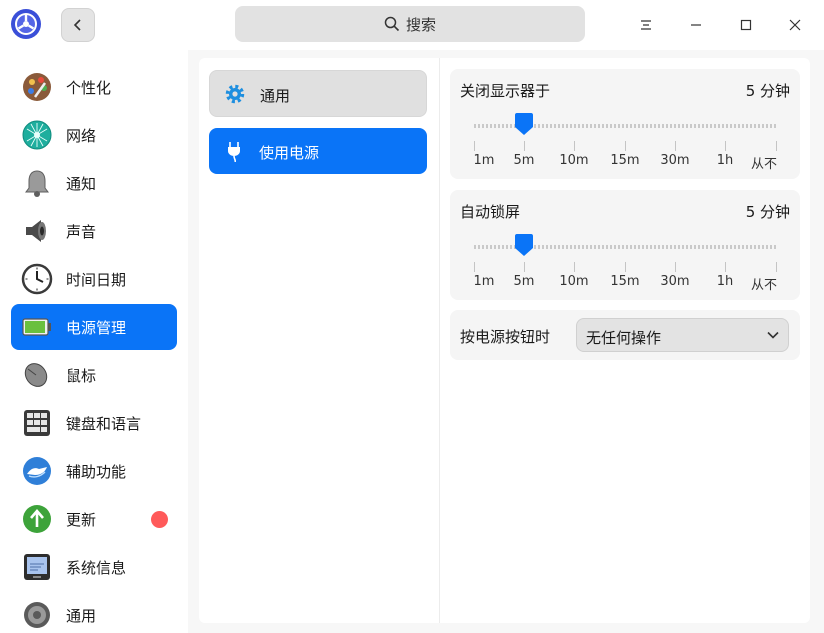 This screenshot has width=824, height=633. Describe the element at coordinates (37, 519) in the screenshot. I see `update-icon` at that location.